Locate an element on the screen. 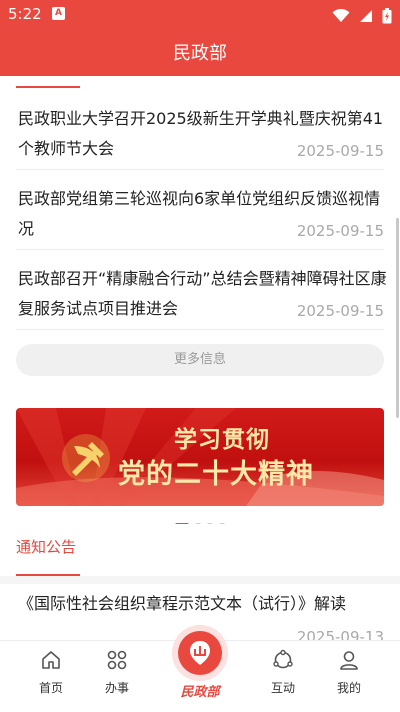 The image size is (400, 712). notification-icon: A is located at coordinates (58, 13).